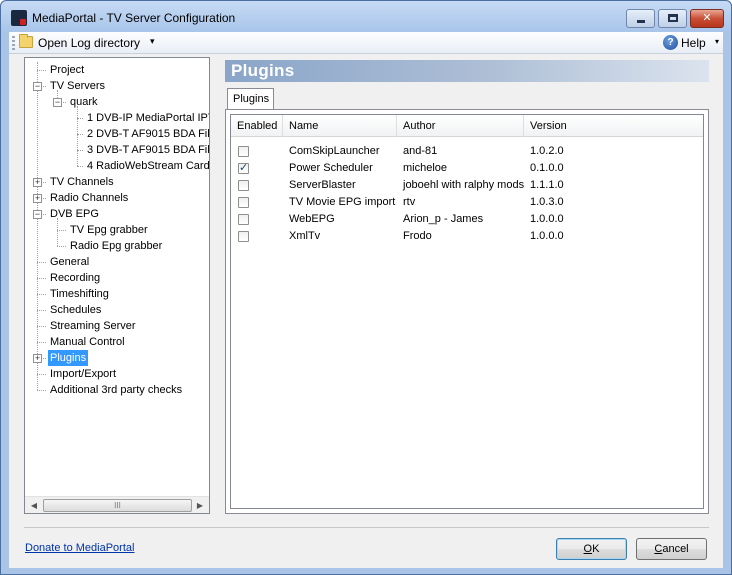 This screenshot has width=732, height=575. I want to click on tree-item: Additional 3rd party checks, so click(117, 390).